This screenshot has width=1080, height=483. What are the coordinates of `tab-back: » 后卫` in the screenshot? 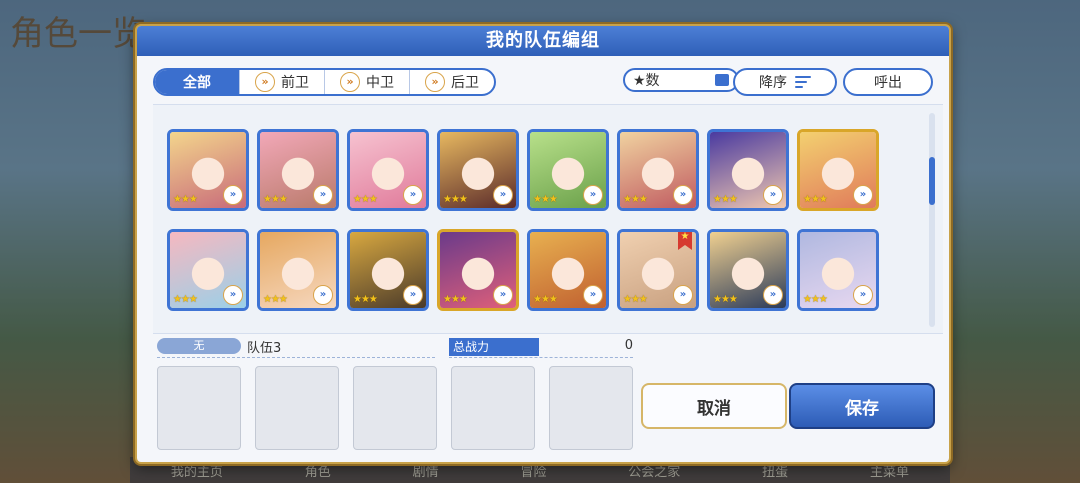 It's located at (452, 82).